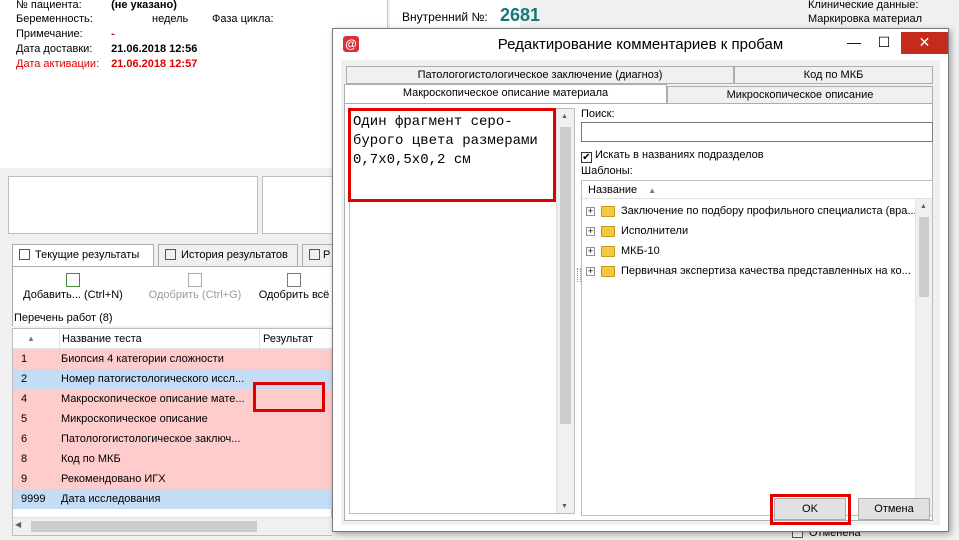  I want to click on table-row: 5 Микроскопическое описание, so click(173, 419).